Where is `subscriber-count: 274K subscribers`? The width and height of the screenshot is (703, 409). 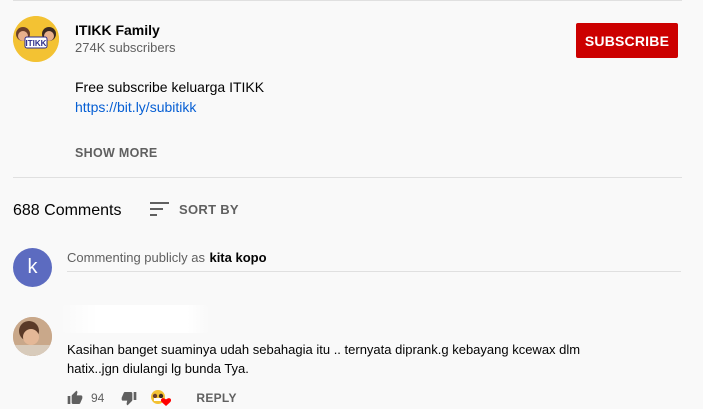
subscriber-count: 274K subscribers is located at coordinates (125, 47).